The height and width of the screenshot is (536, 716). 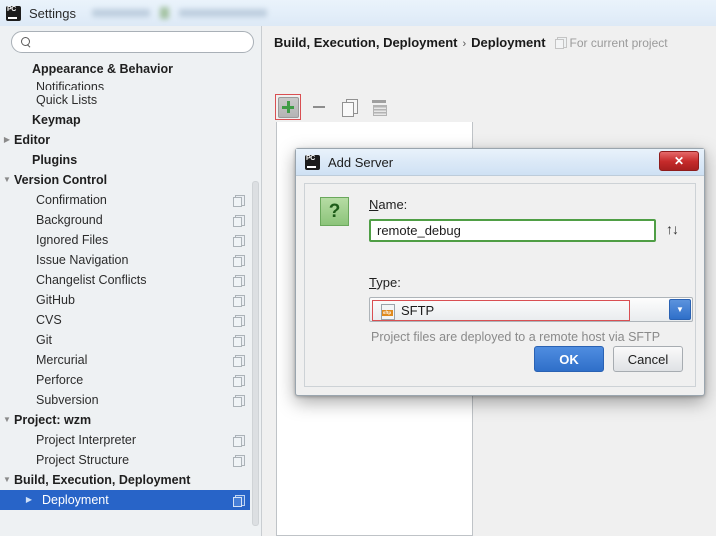 I want to click on search-input, so click(x=138, y=42).